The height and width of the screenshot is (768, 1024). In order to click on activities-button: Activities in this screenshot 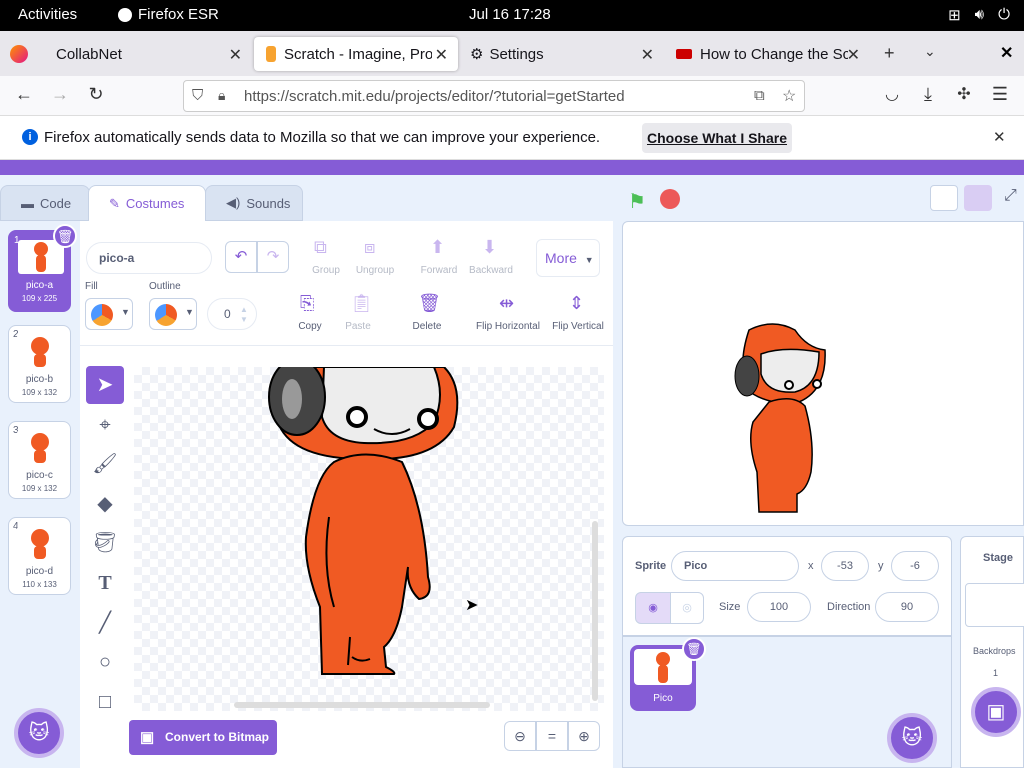, I will do `click(47, 14)`.